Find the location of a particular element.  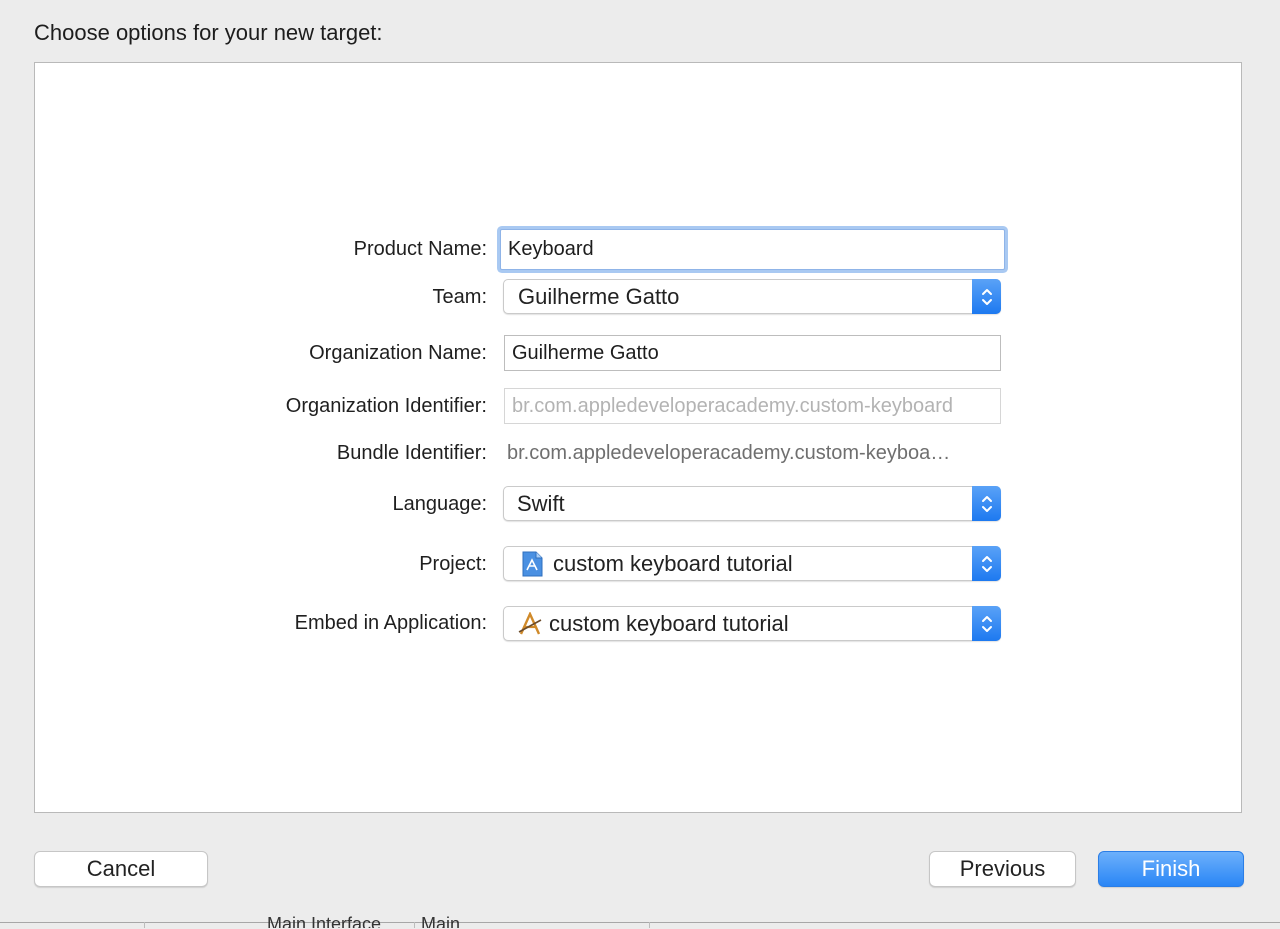

app-icon is located at coordinates (530, 626).